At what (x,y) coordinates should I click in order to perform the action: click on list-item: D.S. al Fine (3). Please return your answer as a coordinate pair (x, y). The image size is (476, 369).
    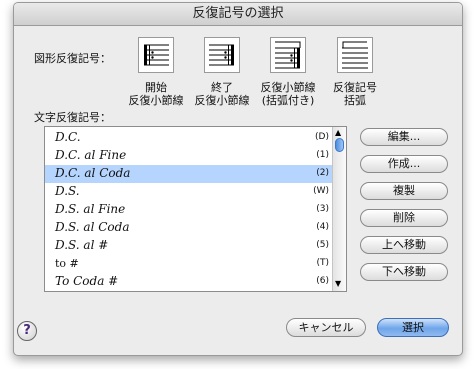
    Looking at the image, I should click on (189, 210).